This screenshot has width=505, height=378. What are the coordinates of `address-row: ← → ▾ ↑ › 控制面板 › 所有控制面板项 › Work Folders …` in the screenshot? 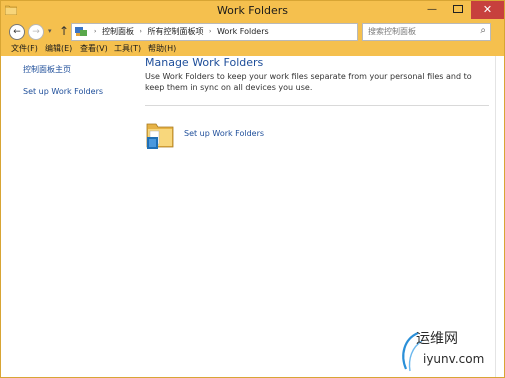 It's located at (252, 31).